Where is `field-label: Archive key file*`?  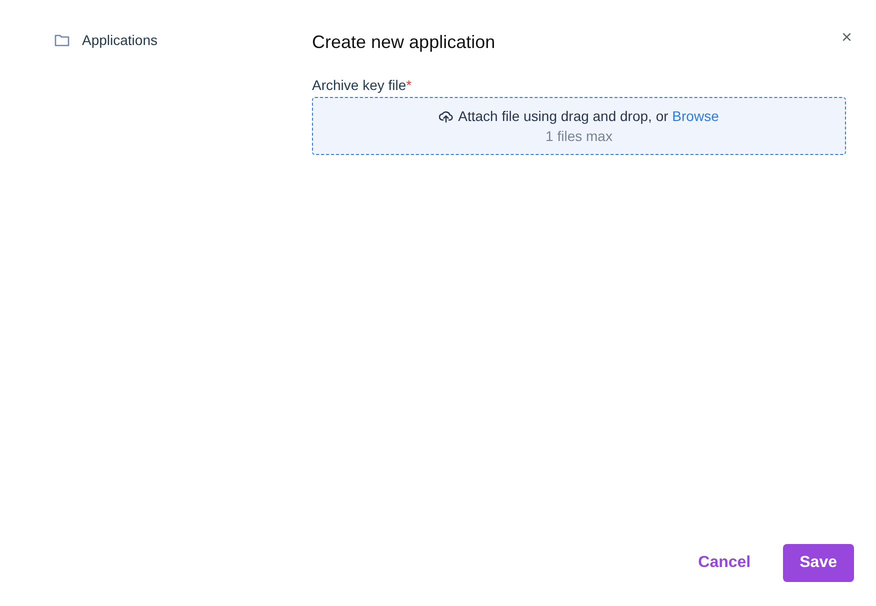
field-label: Archive key file* is located at coordinates (362, 85).